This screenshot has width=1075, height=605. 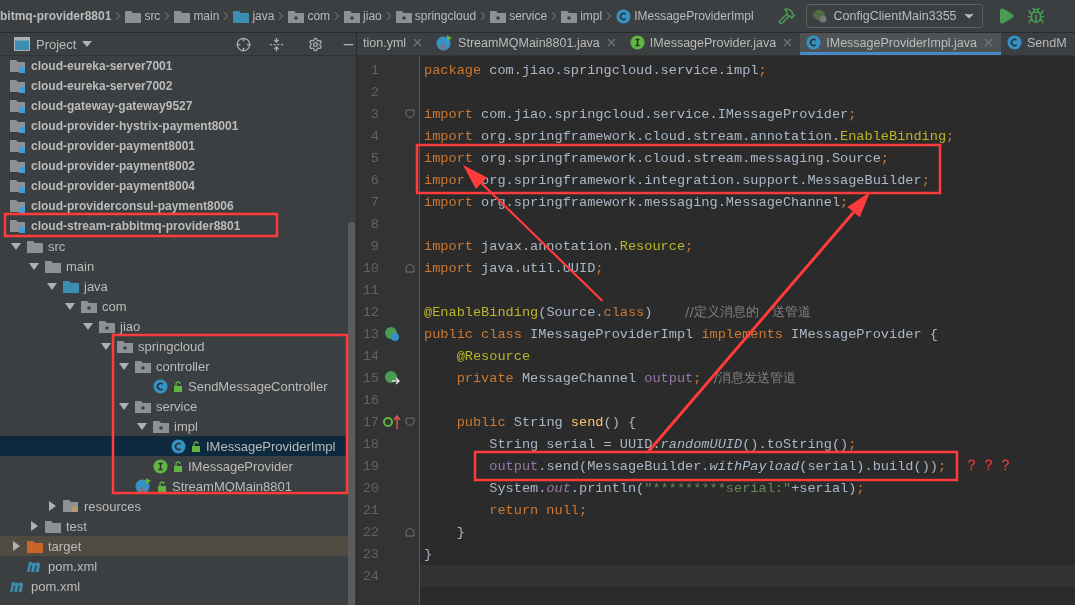 I want to click on breadcrumb-link: jiao, so click(x=363, y=16).